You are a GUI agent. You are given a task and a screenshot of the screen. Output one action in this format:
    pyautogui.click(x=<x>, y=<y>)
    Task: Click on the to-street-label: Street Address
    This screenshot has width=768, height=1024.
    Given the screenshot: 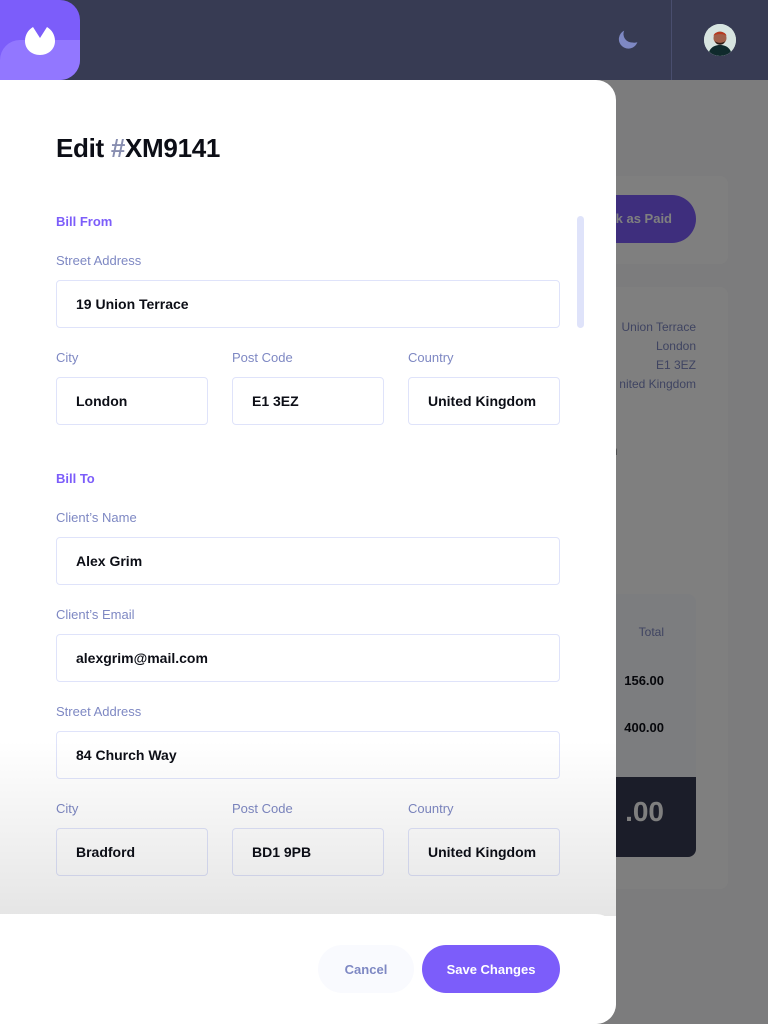 What is the action you would take?
    pyautogui.click(x=99, y=711)
    